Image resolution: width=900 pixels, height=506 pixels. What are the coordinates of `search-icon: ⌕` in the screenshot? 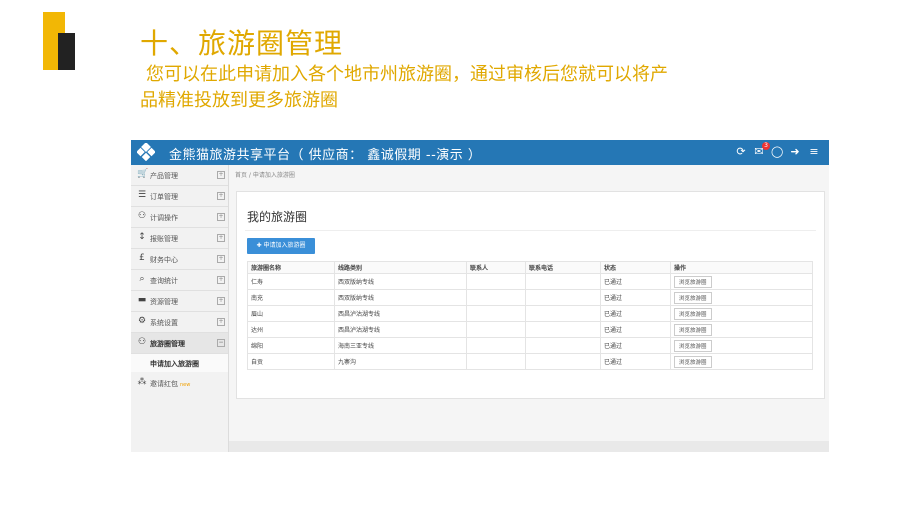 It's located at (142, 279).